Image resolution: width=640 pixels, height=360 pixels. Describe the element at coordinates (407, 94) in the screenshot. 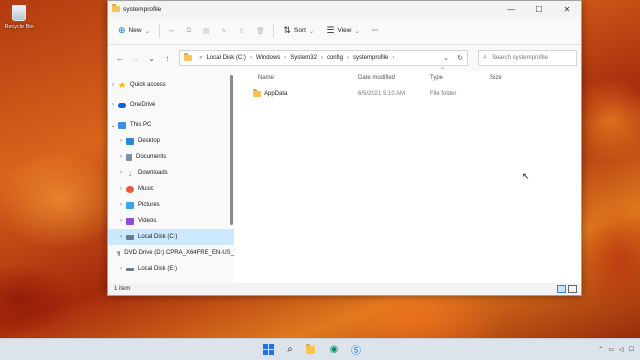

I see `table-row: AppData 6/5/2021 5:10 AM File folder` at that location.